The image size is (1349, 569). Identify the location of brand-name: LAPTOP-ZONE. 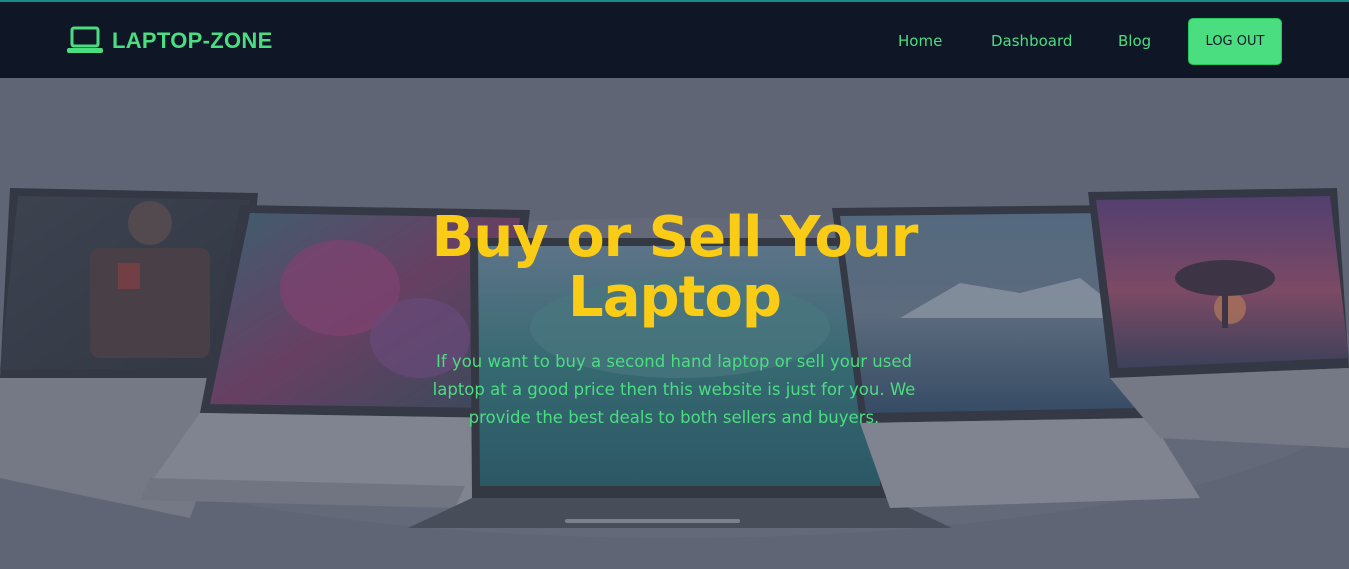
(192, 40).